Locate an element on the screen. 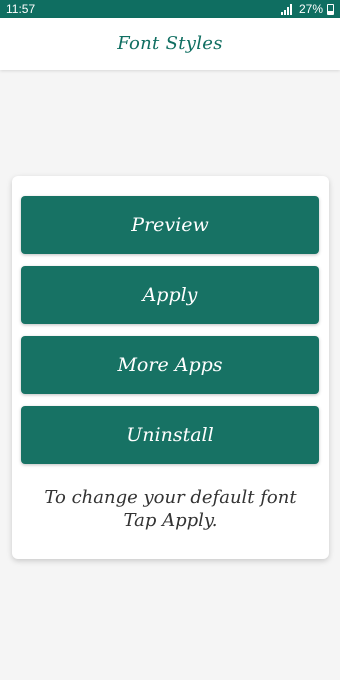 Image resolution: width=340 pixels, height=680 pixels. more-apps-button: More Apps is located at coordinates (170, 365).